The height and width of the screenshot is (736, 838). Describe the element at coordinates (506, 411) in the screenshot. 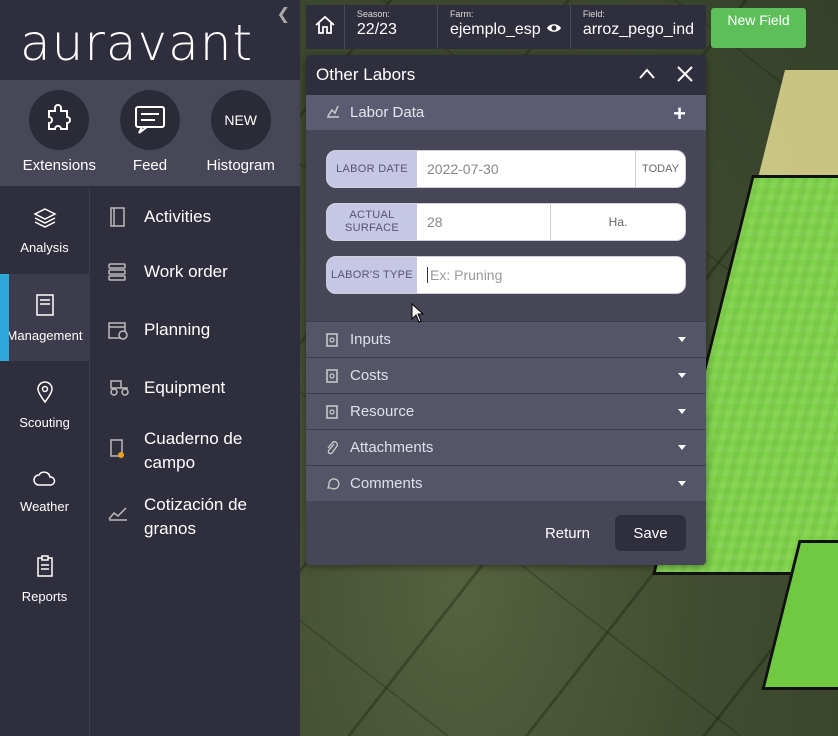

I see `accordion-resource: Resource` at that location.